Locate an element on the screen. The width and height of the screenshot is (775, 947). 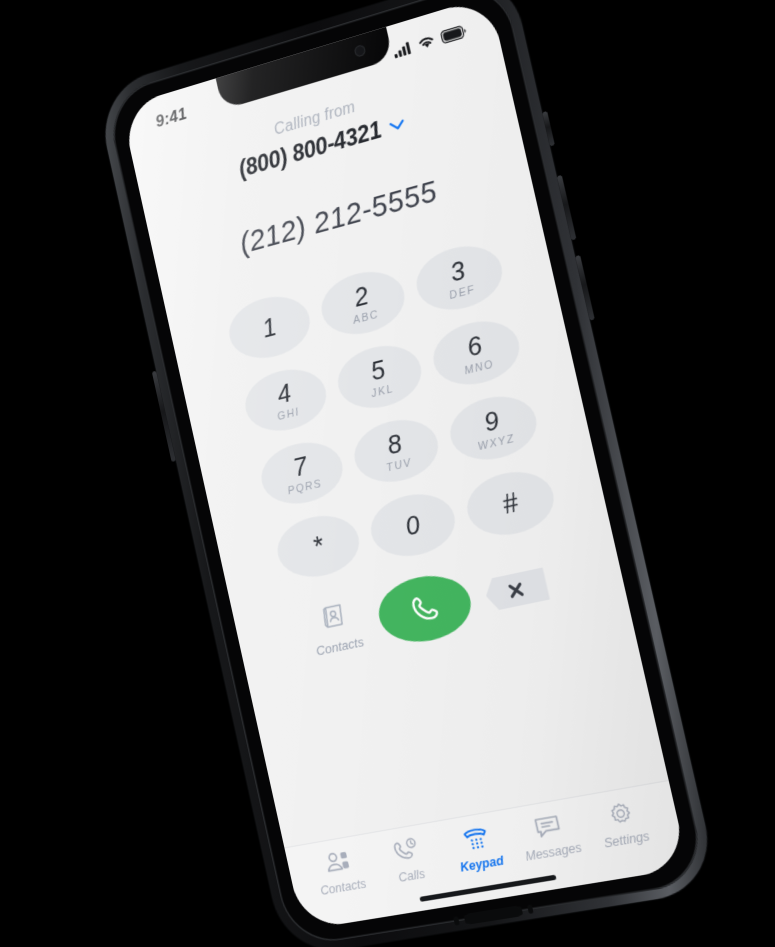
tab-calls: Calls is located at coordinates (411, 875).